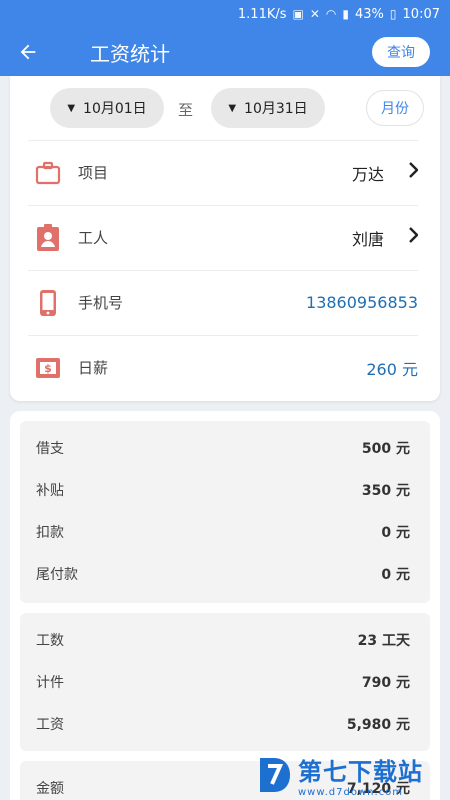 The image size is (450, 800). What do you see at coordinates (360, 772) in the screenshot?
I see `watermark-title: 第七下载站` at bounding box center [360, 772].